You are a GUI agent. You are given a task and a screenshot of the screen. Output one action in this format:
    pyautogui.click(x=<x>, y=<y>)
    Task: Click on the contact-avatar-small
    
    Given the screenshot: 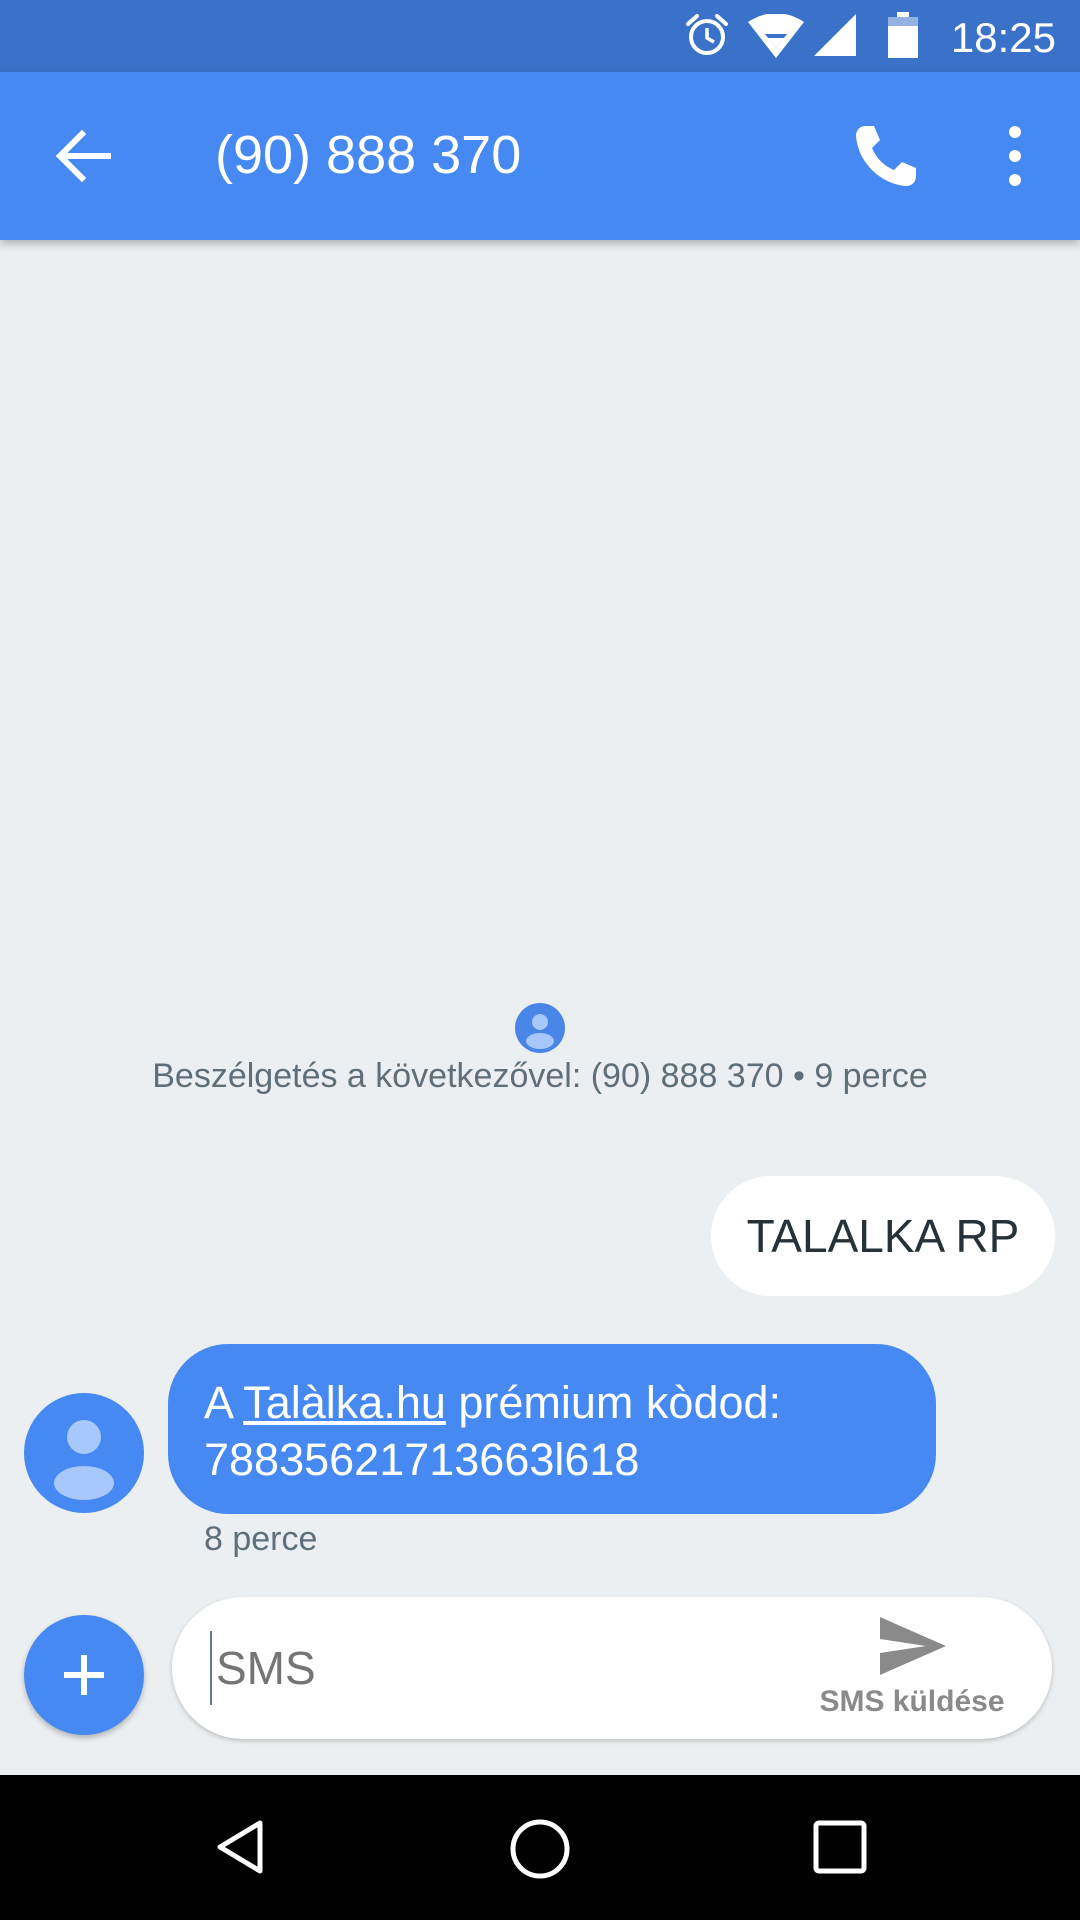 What is the action you would take?
    pyautogui.click(x=540, y=1028)
    